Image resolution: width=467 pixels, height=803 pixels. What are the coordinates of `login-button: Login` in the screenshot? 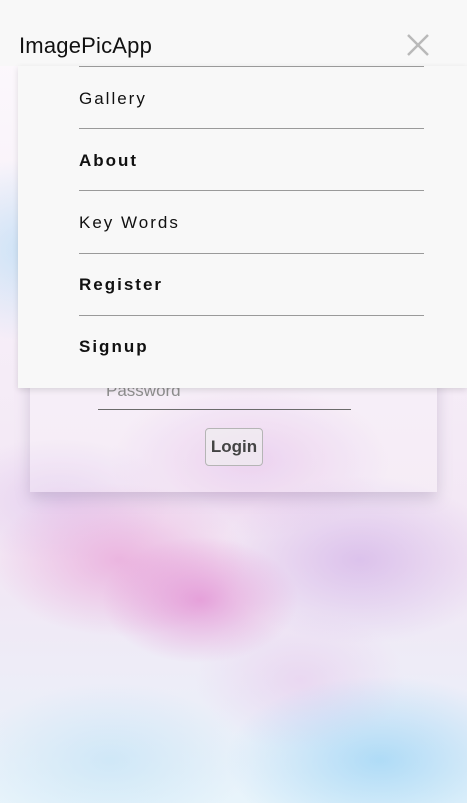 It's located at (234, 447).